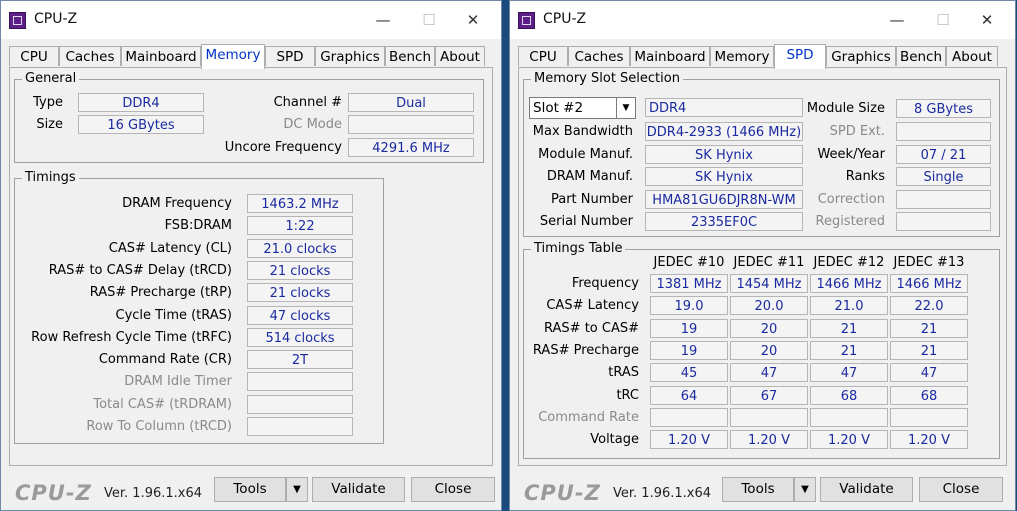 The width and height of the screenshot is (1017, 511). Describe the element at coordinates (592, 306) in the screenshot. I see `timings-row-label: CAS# Latency` at that location.